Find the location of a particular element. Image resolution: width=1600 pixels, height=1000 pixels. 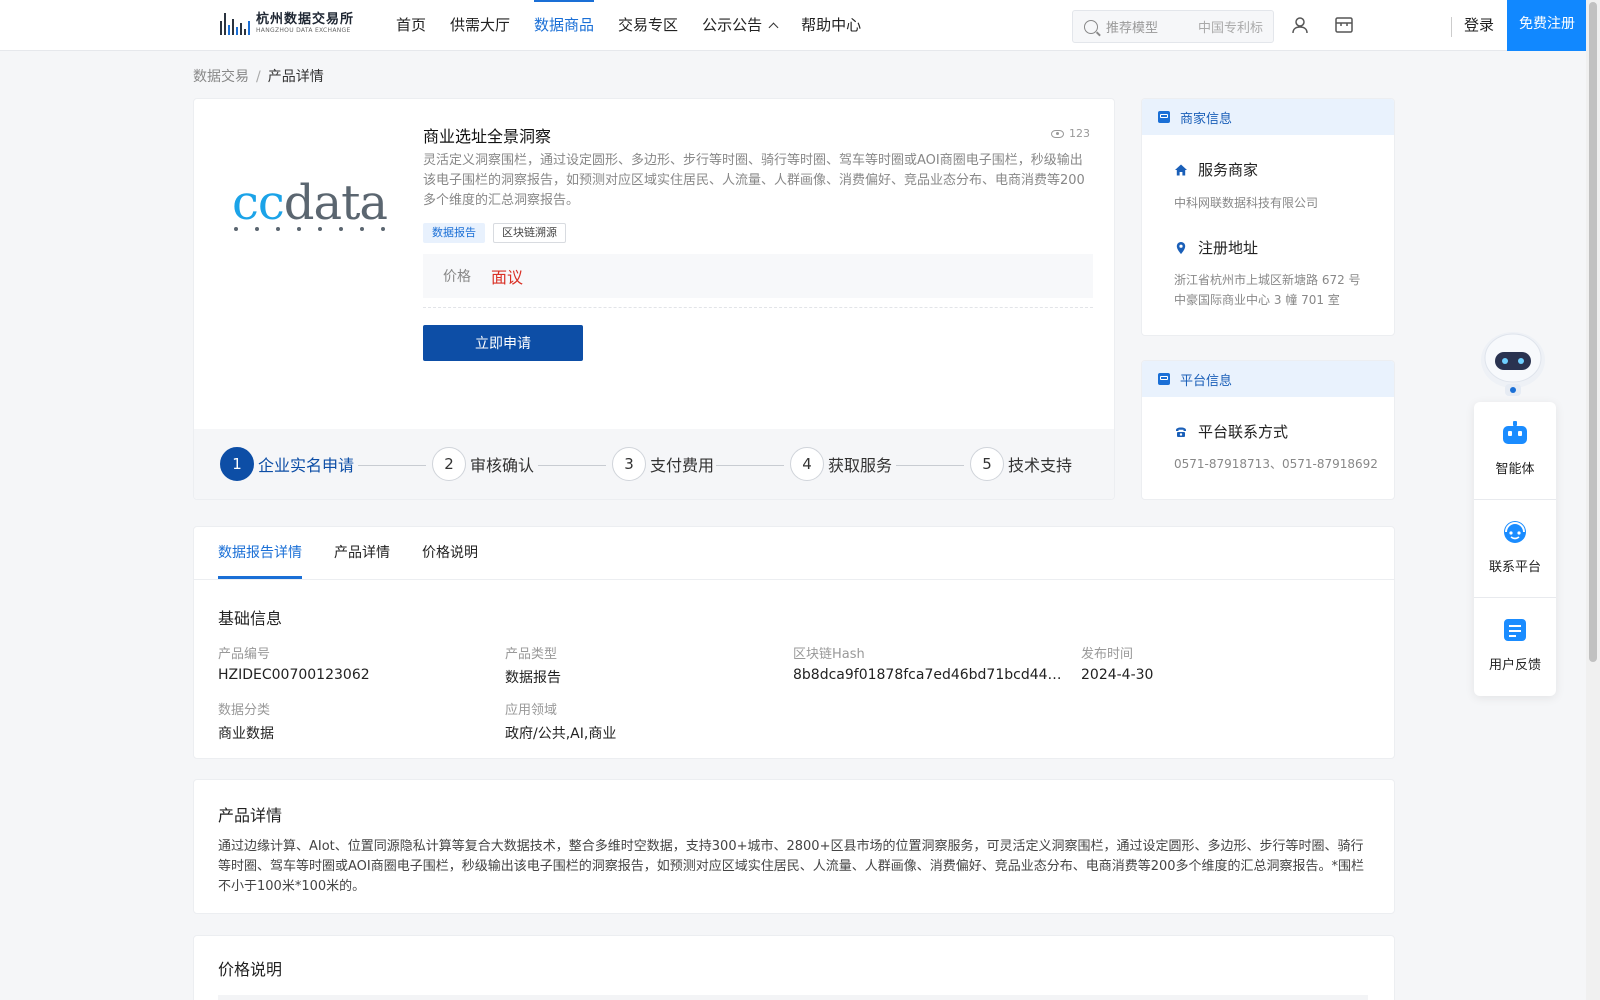

agent-button: 智能体 is located at coordinates (1515, 450).